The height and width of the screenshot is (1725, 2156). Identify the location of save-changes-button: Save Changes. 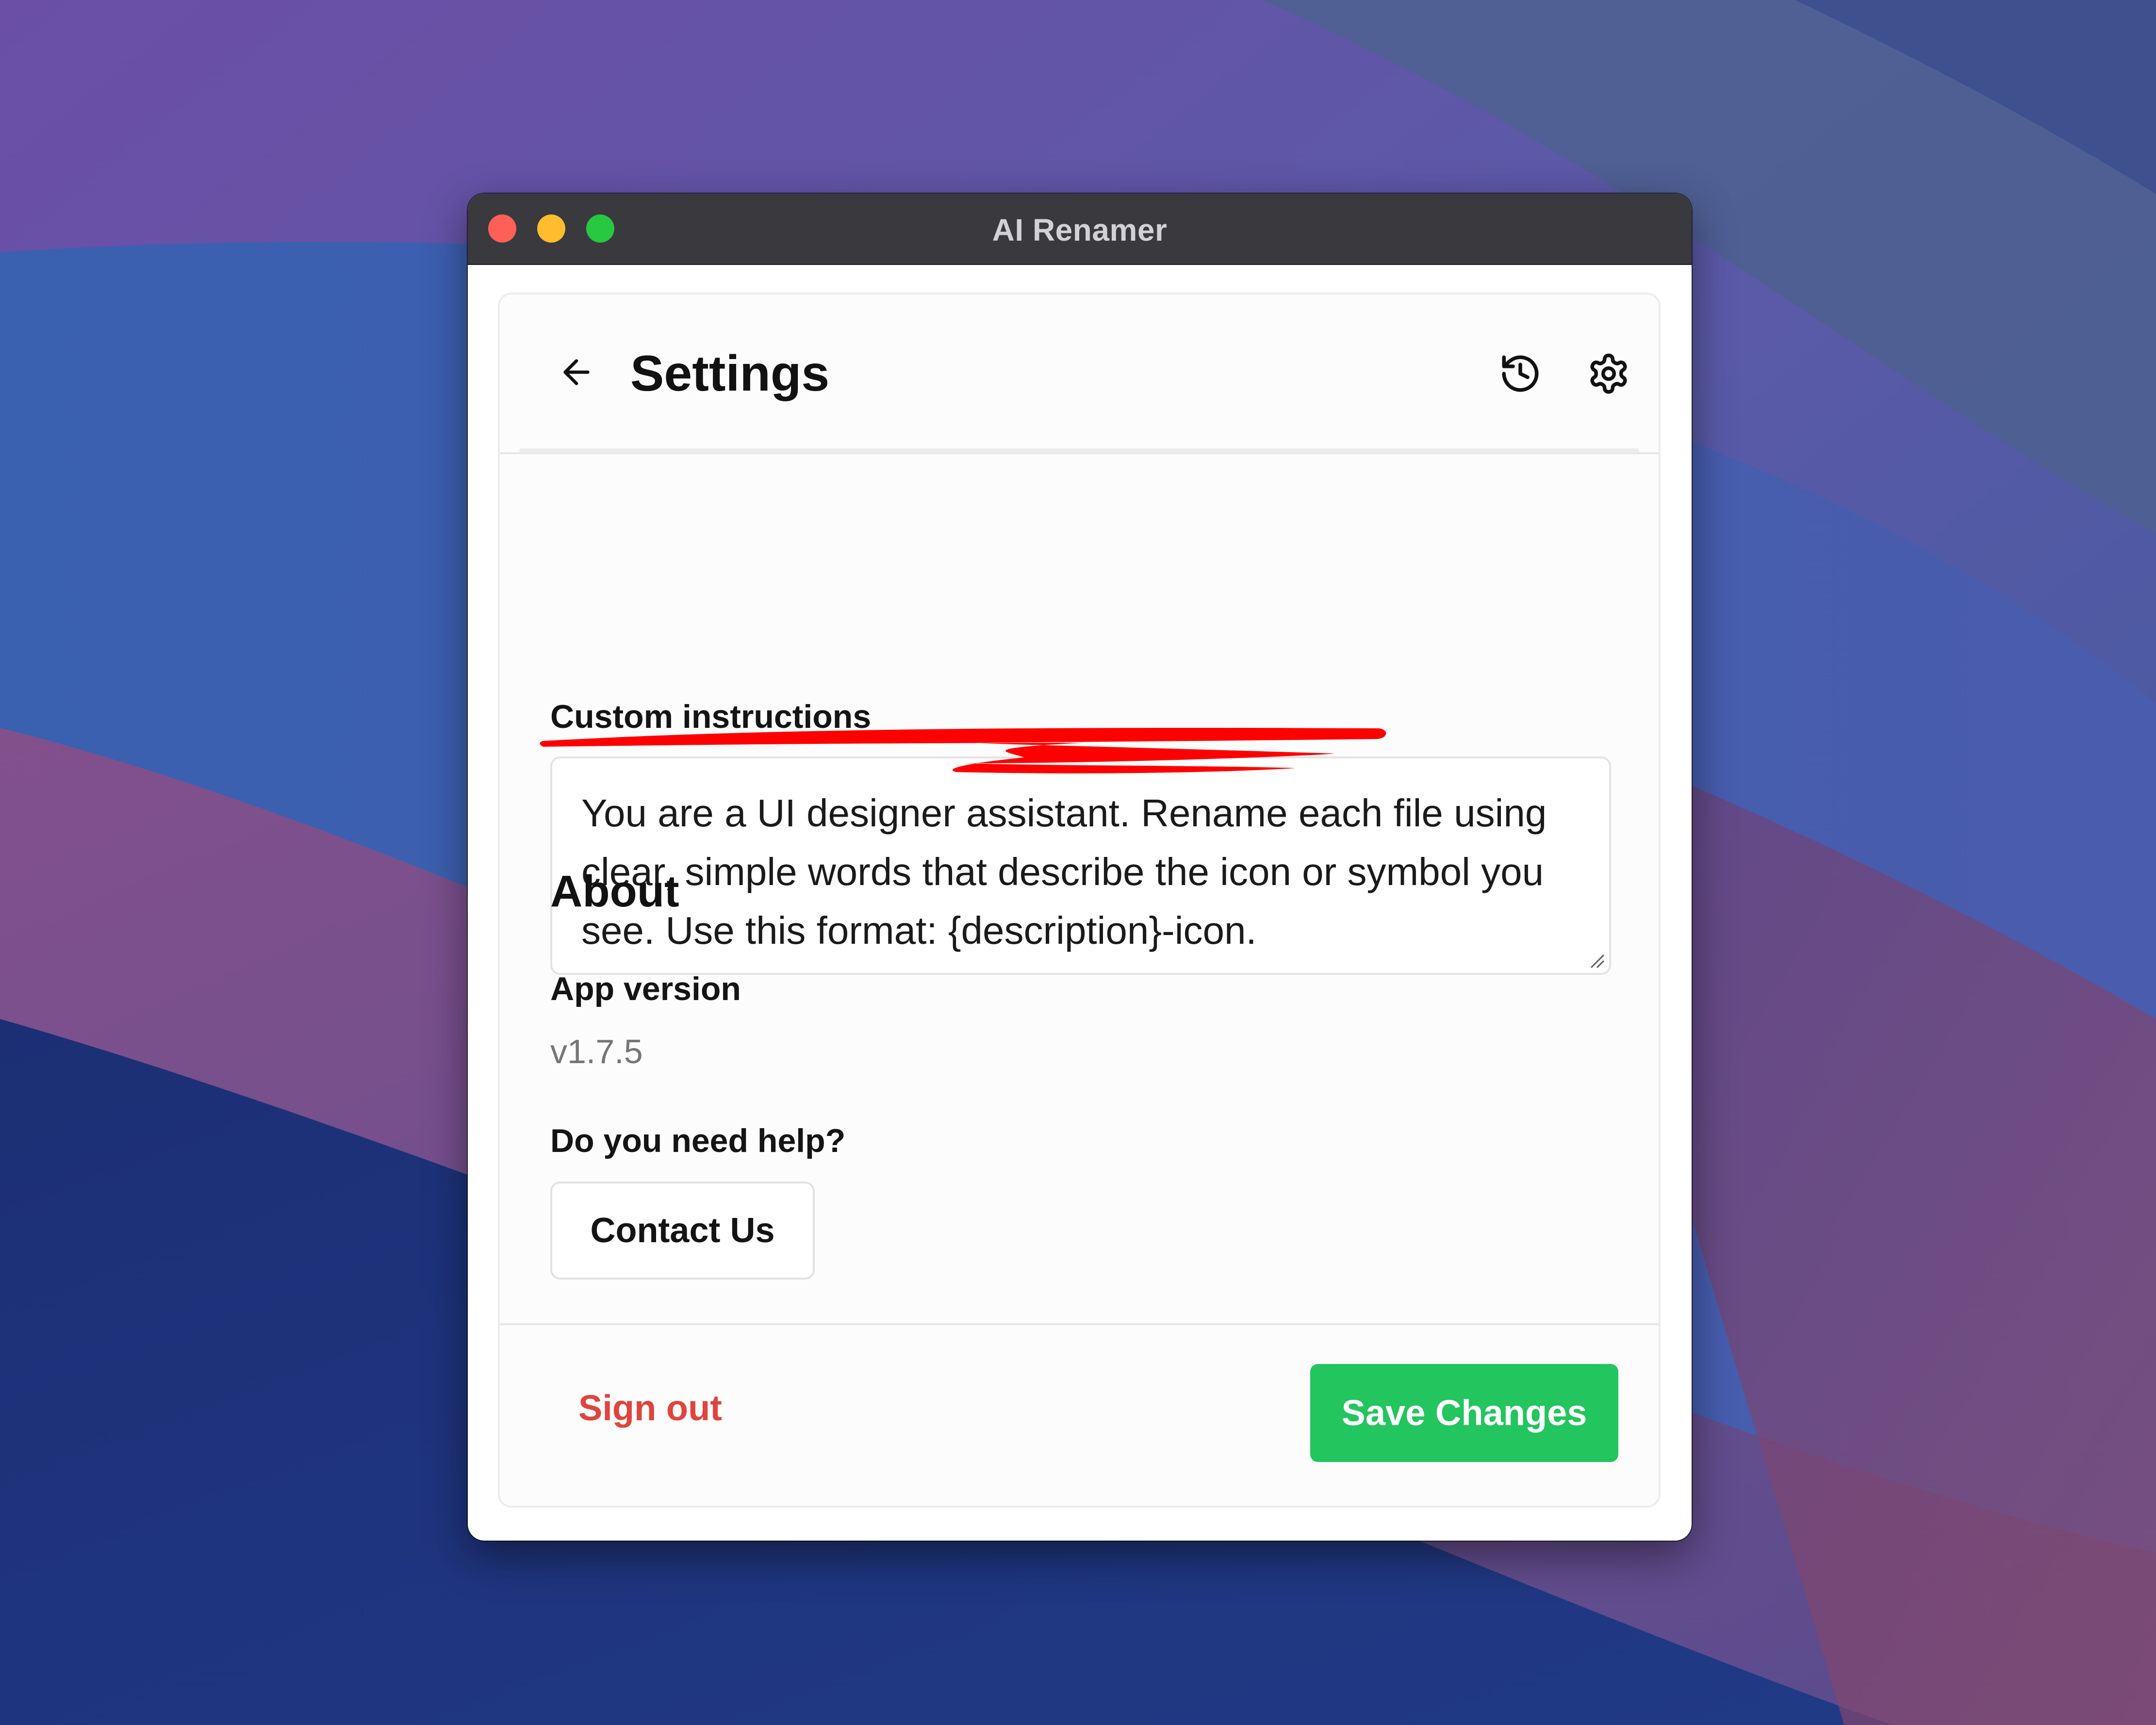
(1464, 1413).